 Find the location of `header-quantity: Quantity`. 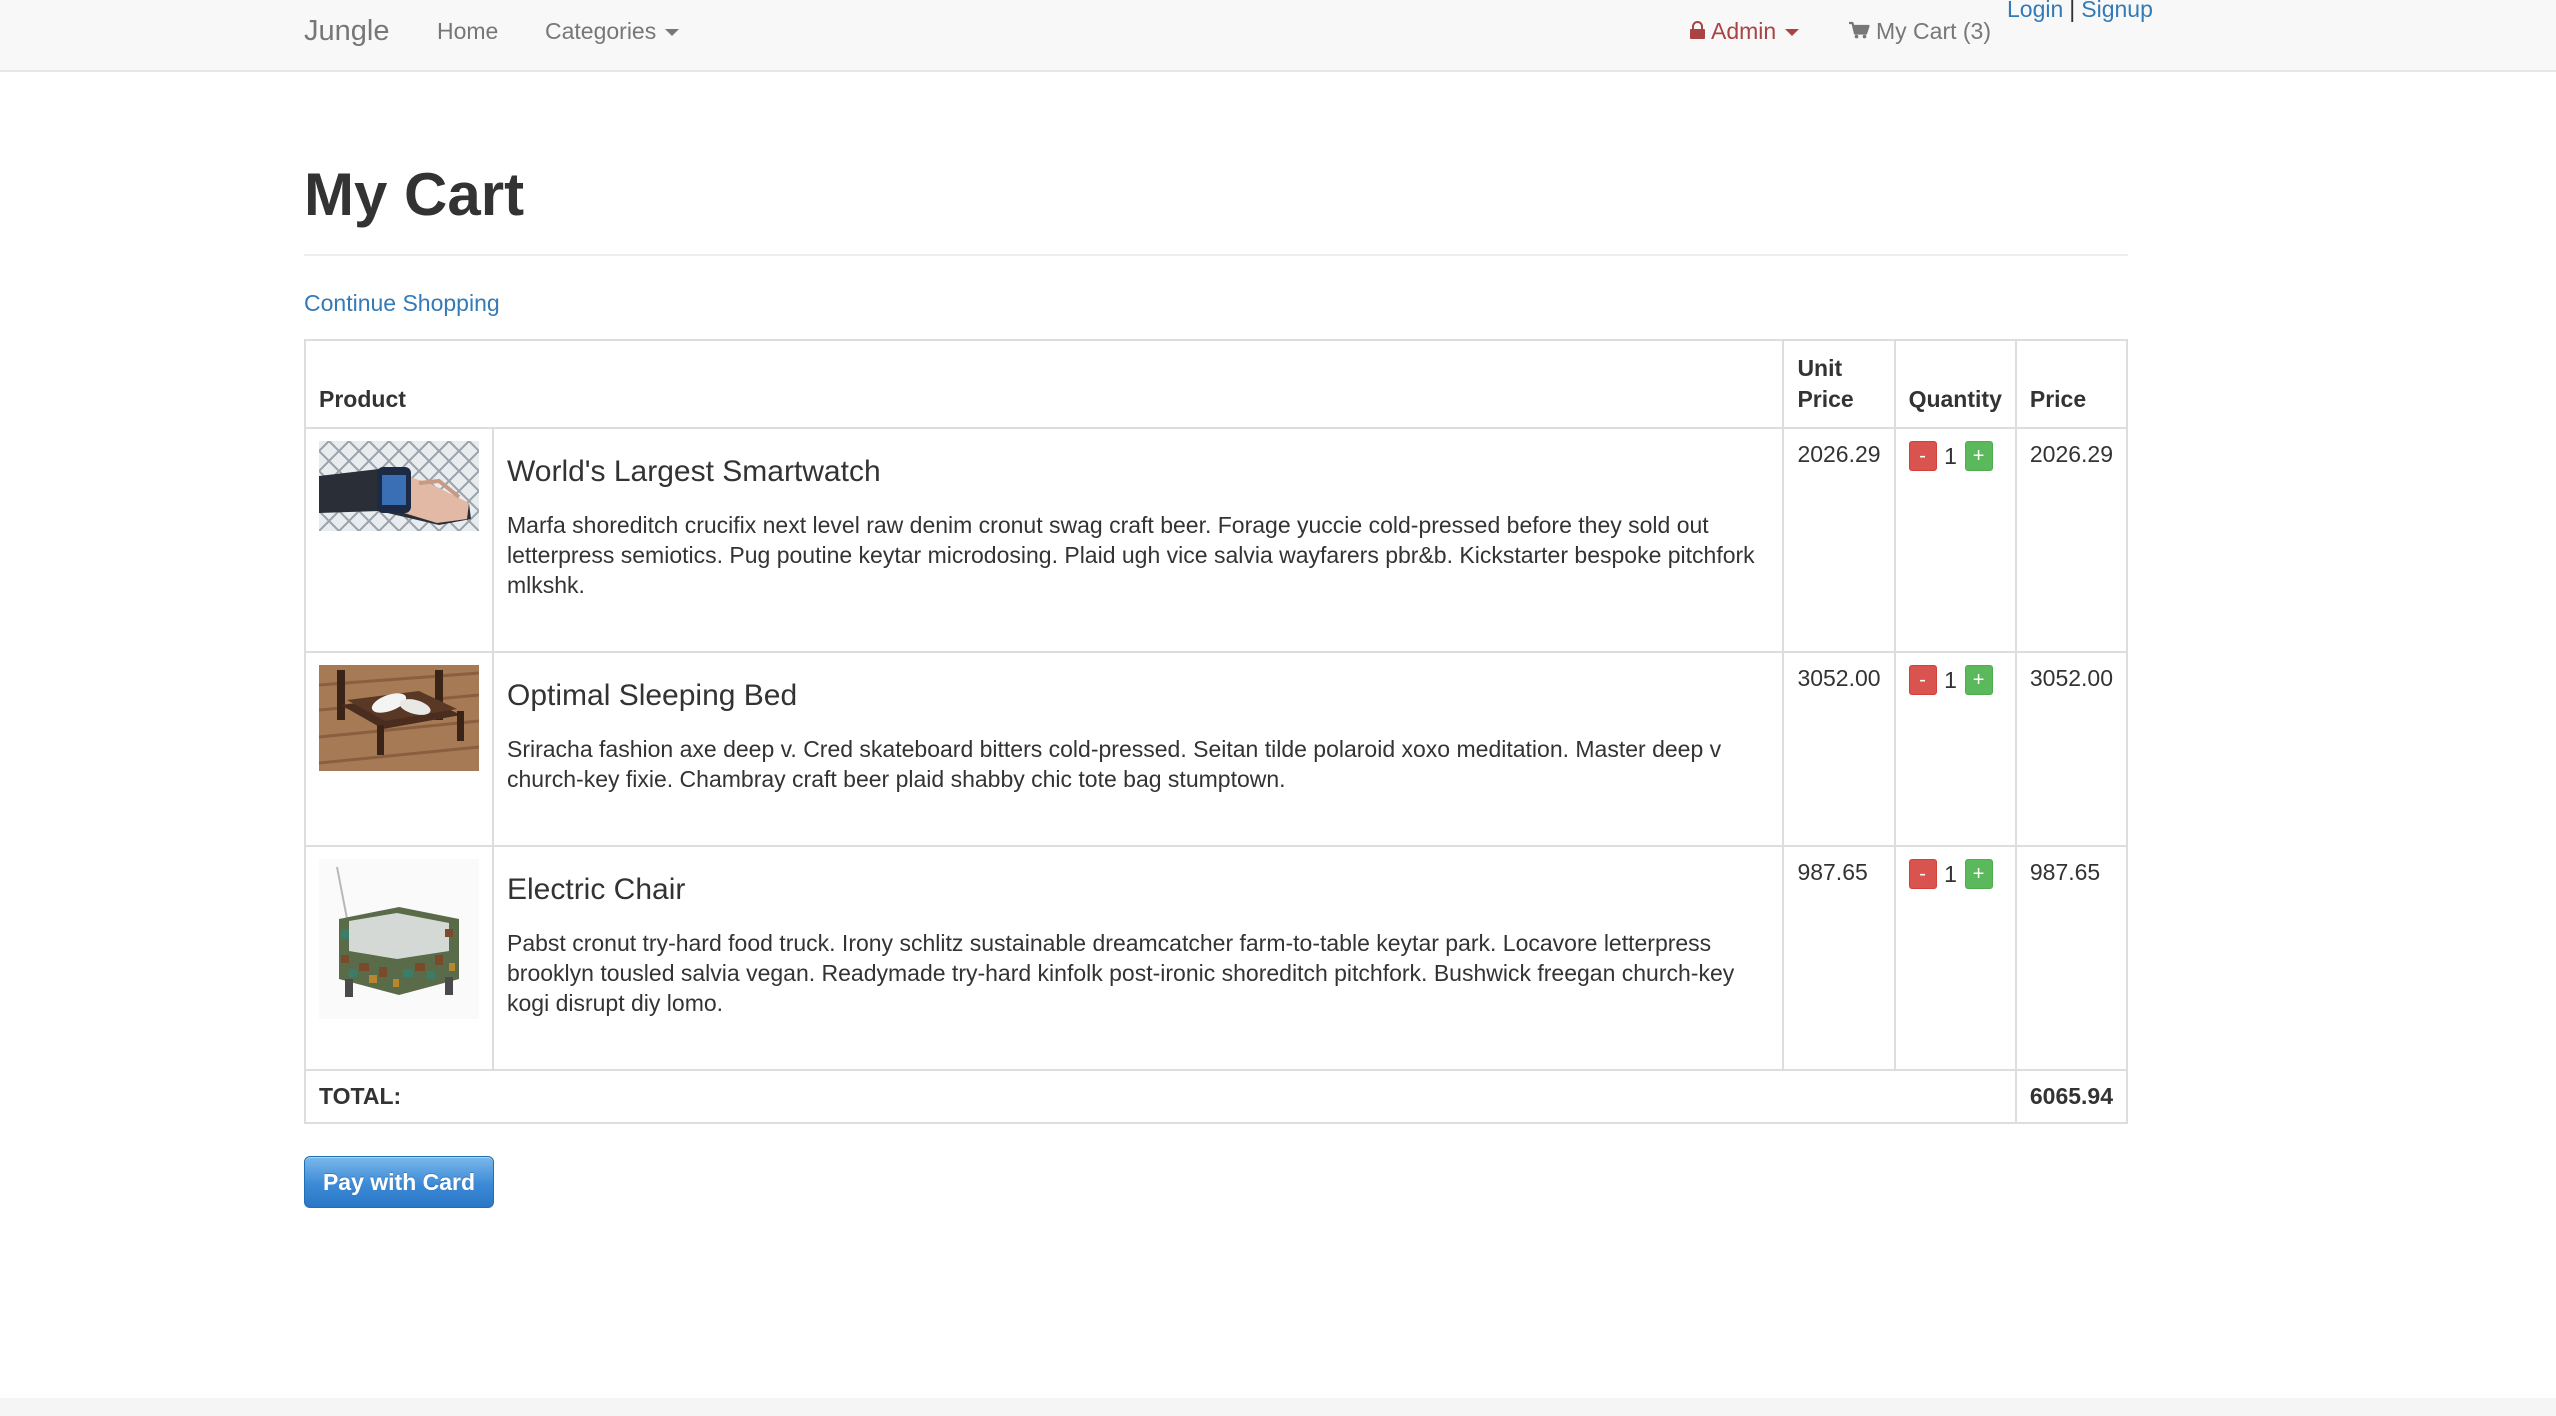

header-quantity: Quantity is located at coordinates (1955, 384).